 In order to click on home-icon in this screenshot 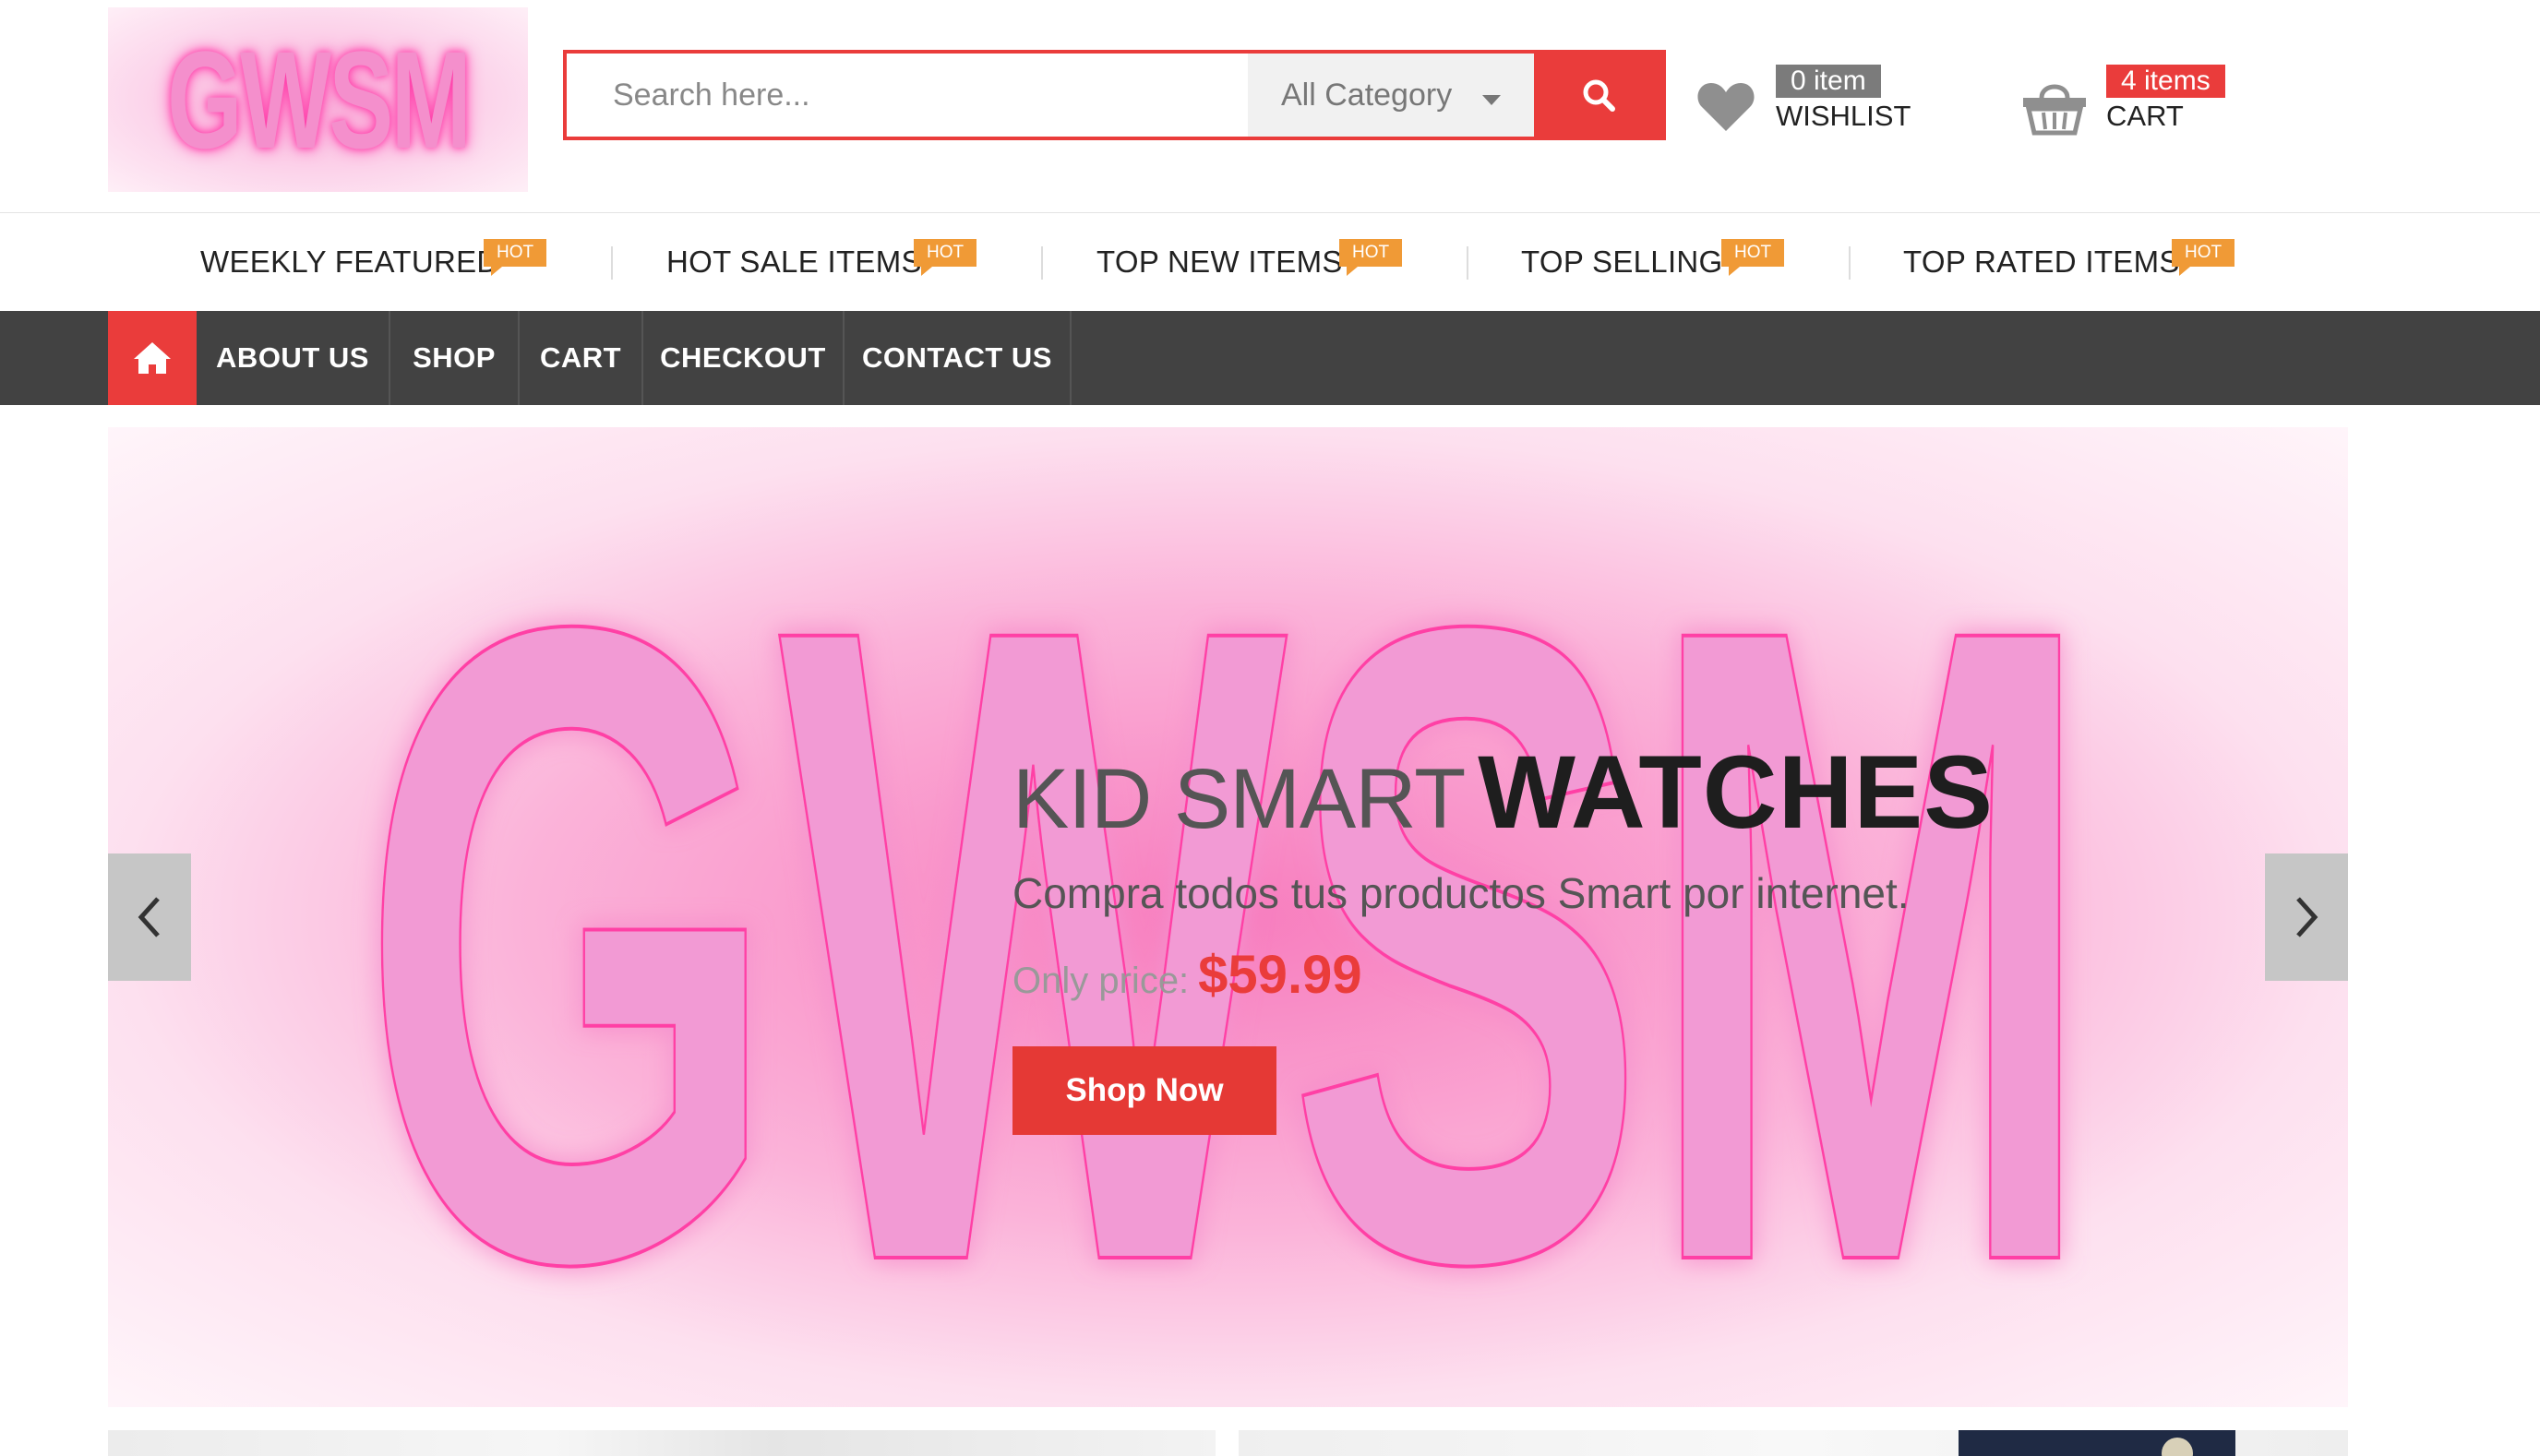, I will do `click(152, 358)`.